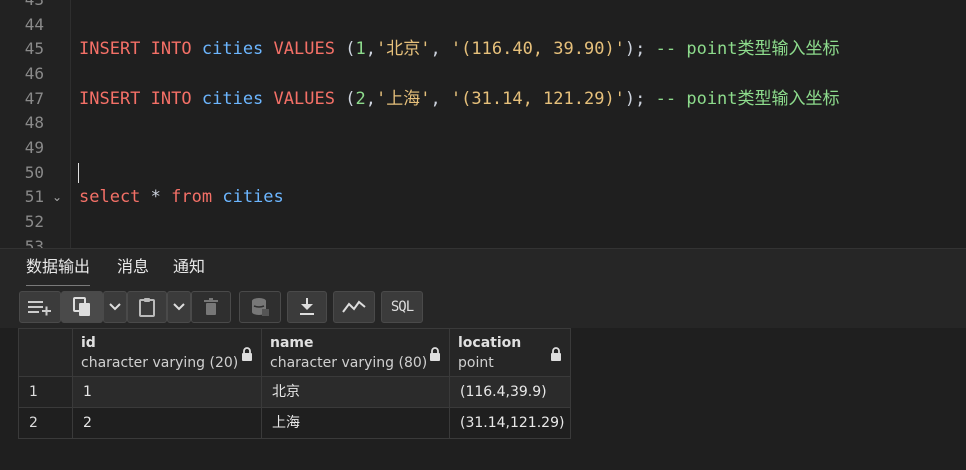 This screenshot has width=966, height=470. I want to click on table-cell: (116.4,39.9), so click(510, 392).